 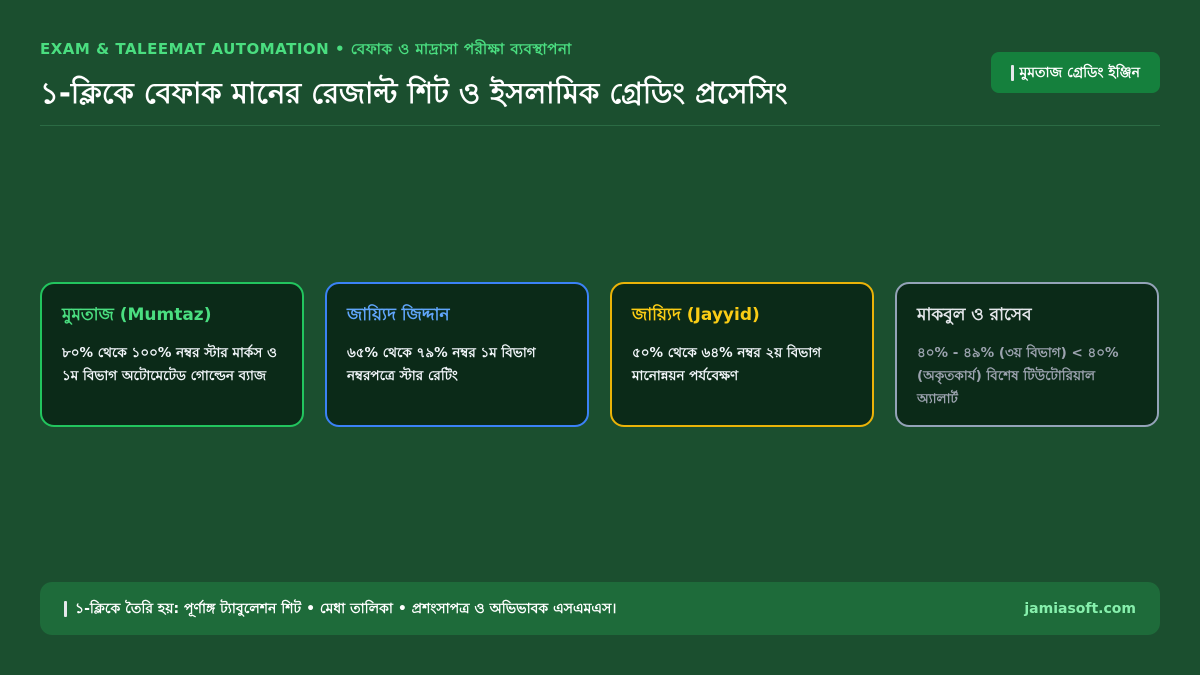 What do you see at coordinates (974, 315) in the screenshot?
I see `card-title: মাকবুল ও রাসেব` at bounding box center [974, 315].